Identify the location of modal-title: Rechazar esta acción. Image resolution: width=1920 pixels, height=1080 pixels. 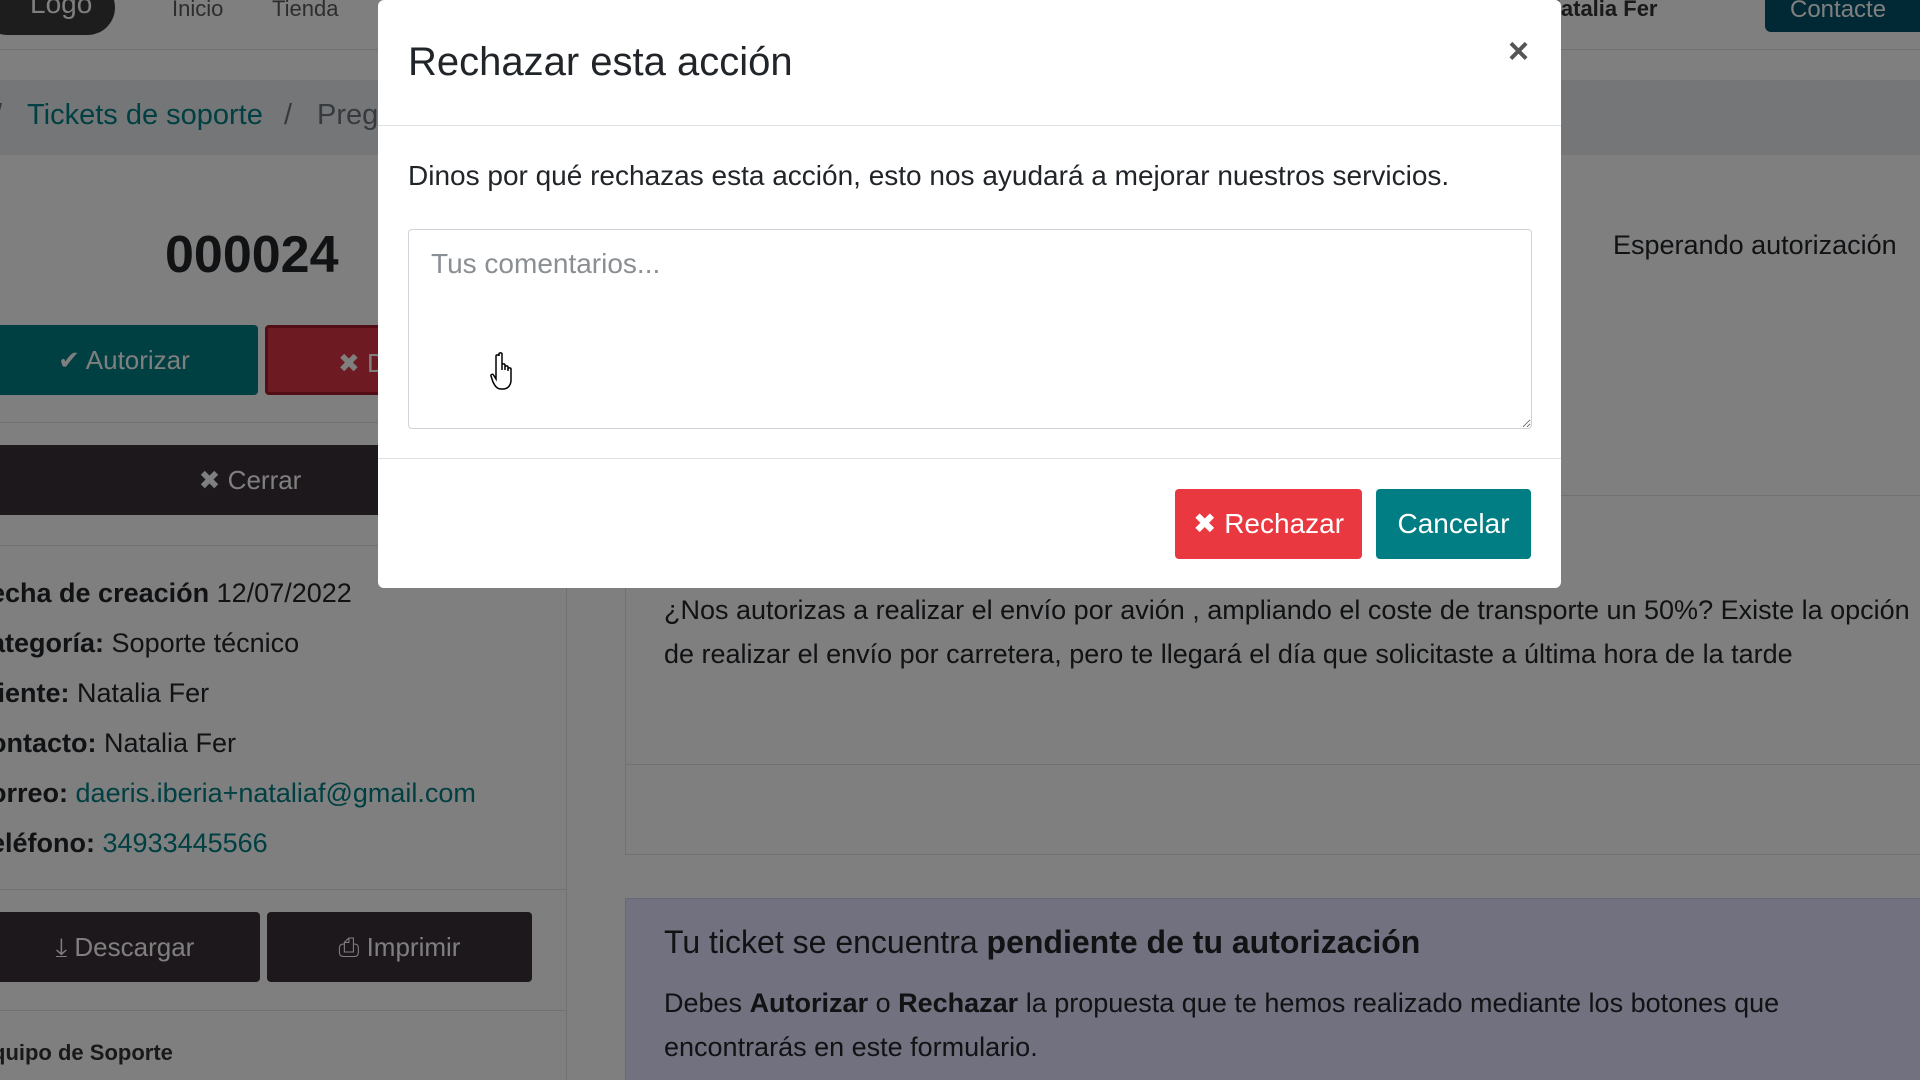
(600, 62).